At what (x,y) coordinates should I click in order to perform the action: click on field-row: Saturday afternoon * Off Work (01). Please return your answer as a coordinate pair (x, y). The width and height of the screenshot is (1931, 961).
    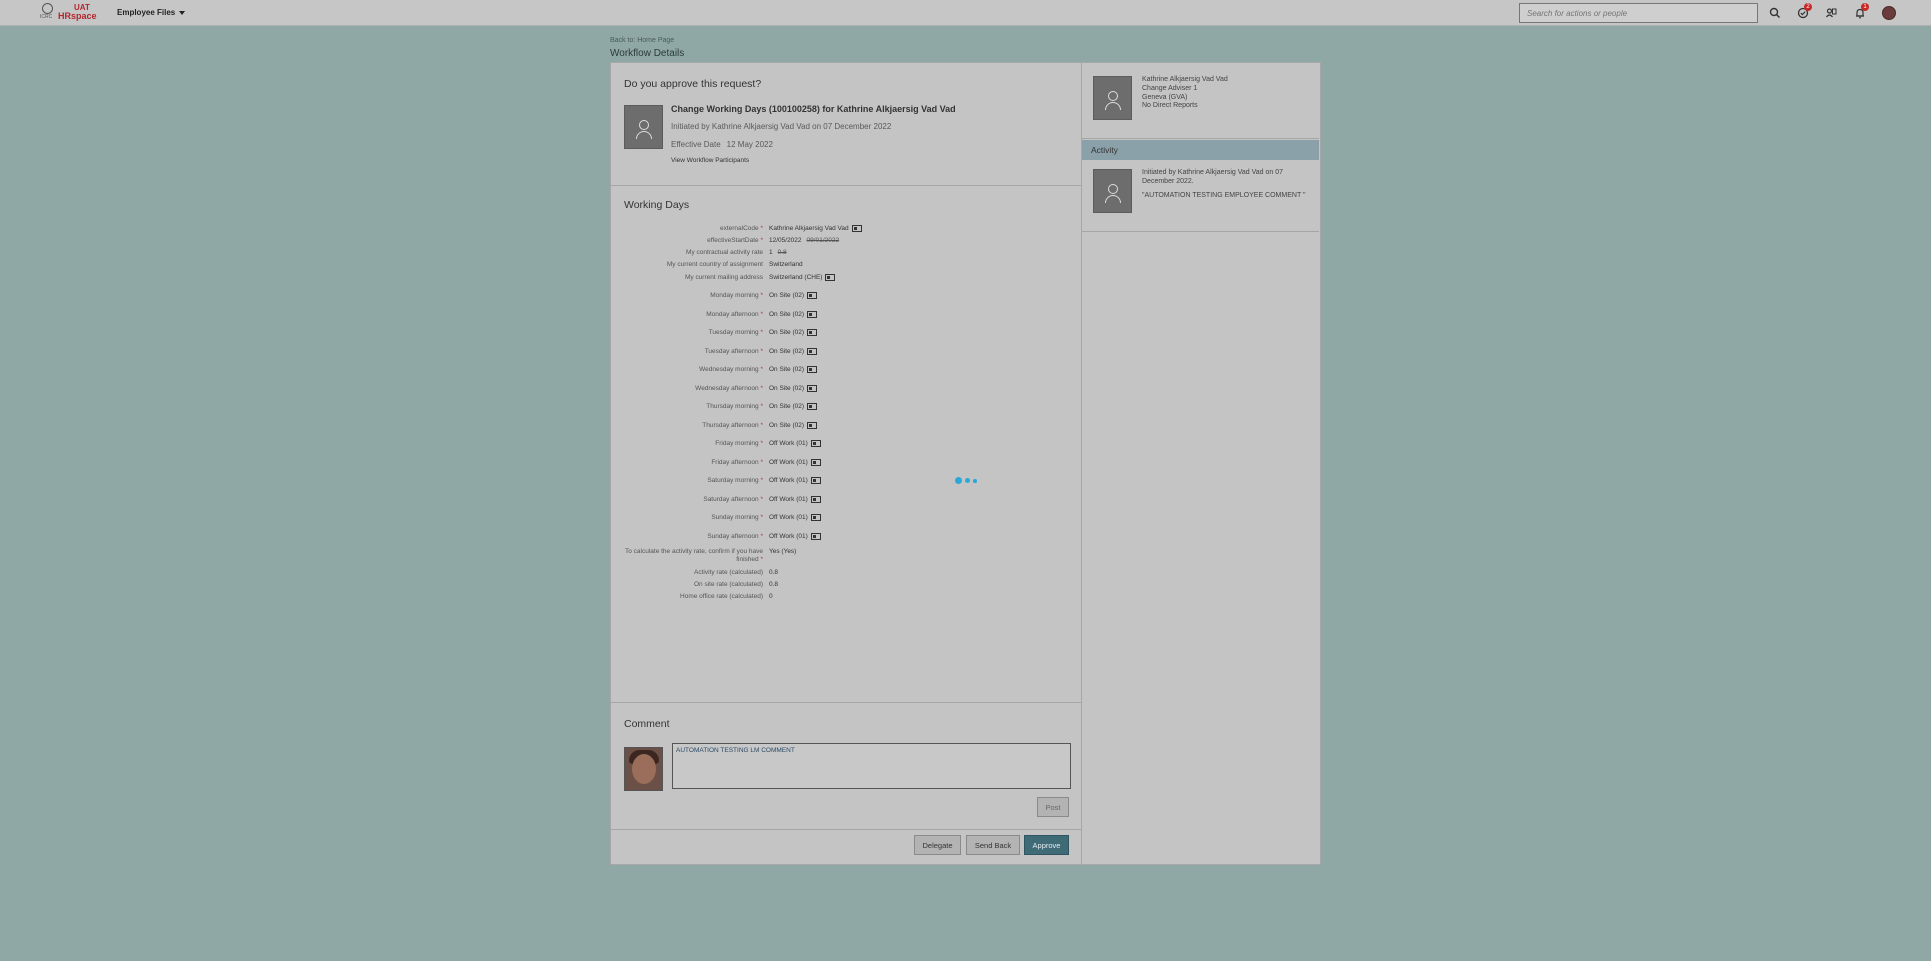
    Looking at the image, I should click on (846, 501).